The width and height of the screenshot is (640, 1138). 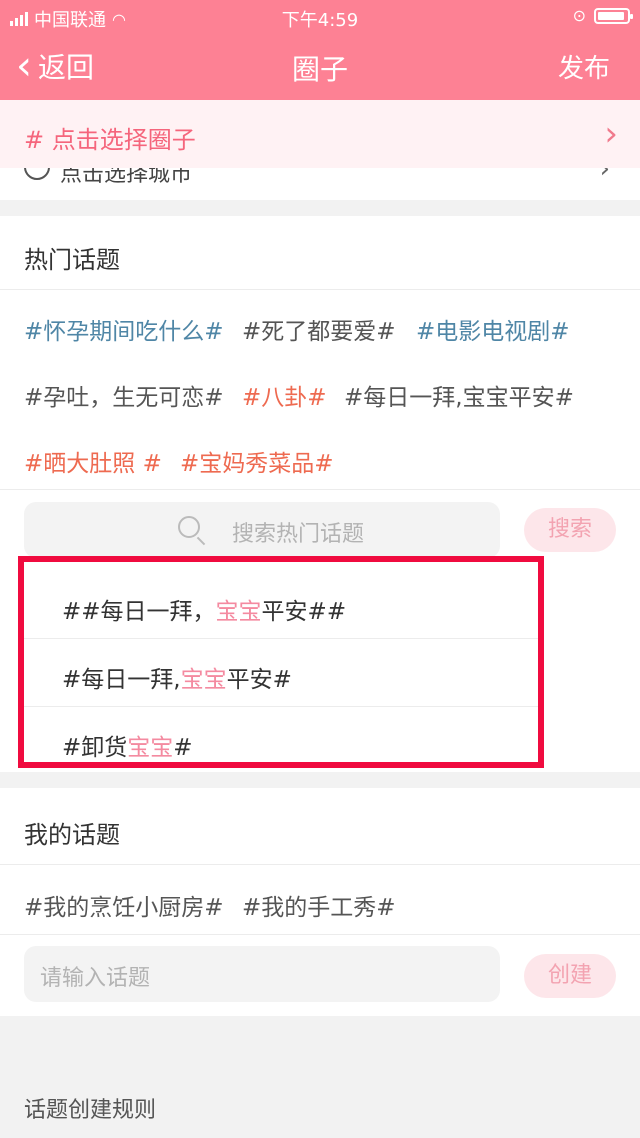 What do you see at coordinates (493, 329) in the screenshot?
I see `hot-topic-tag: #电影电视剧#` at bounding box center [493, 329].